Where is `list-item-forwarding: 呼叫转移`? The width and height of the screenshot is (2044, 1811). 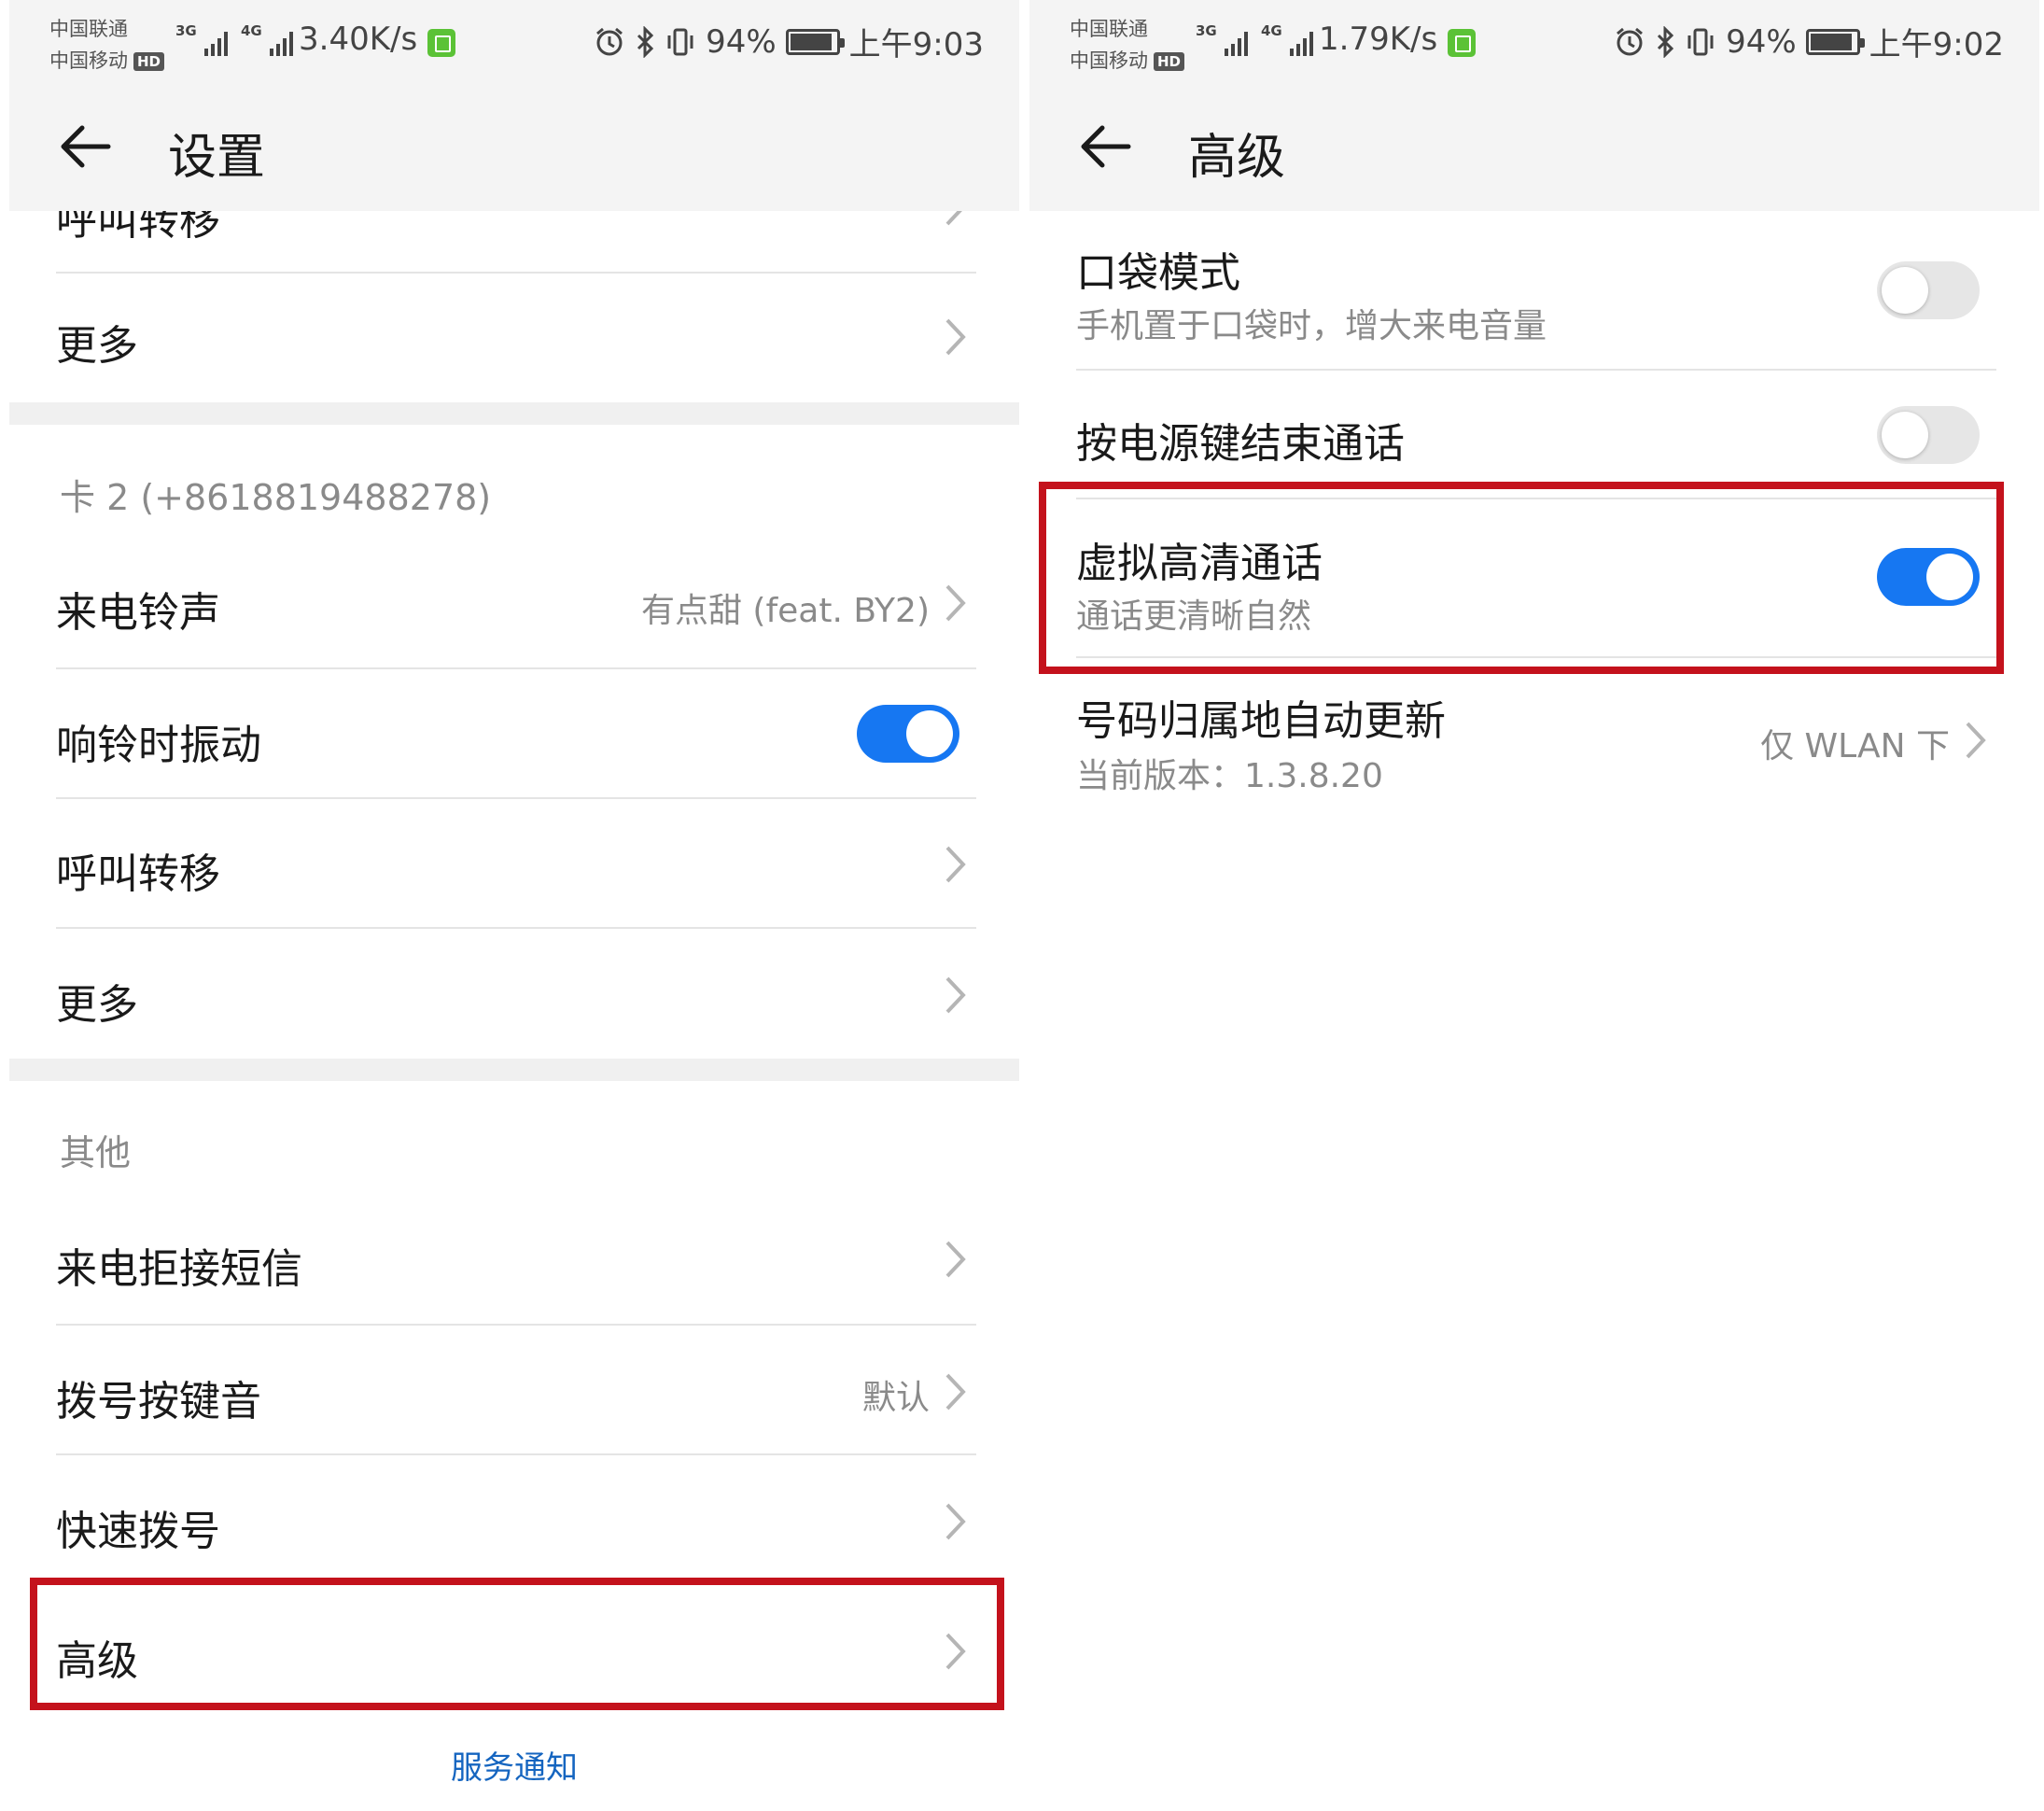 list-item-forwarding: 呼叫转移 is located at coordinates (514, 863).